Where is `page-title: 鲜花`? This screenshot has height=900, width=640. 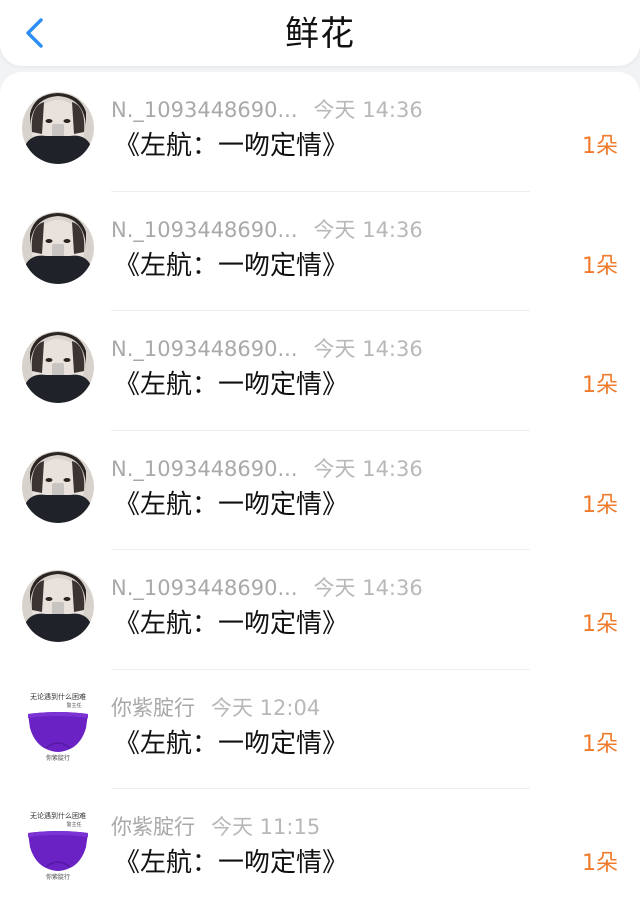 page-title: 鲜花 is located at coordinates (320, 34).